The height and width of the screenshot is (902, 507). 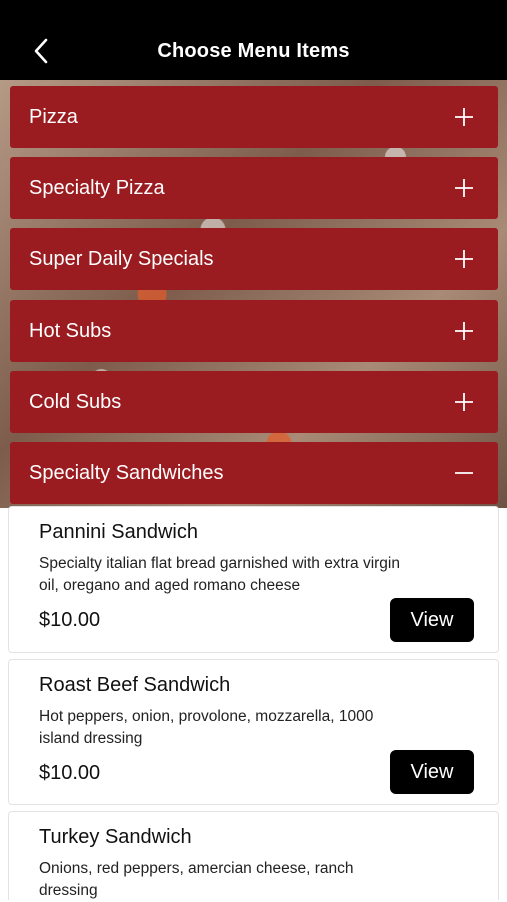 I want to click on category-hot-subs: Hot Subs, so click(x=254, y=331).